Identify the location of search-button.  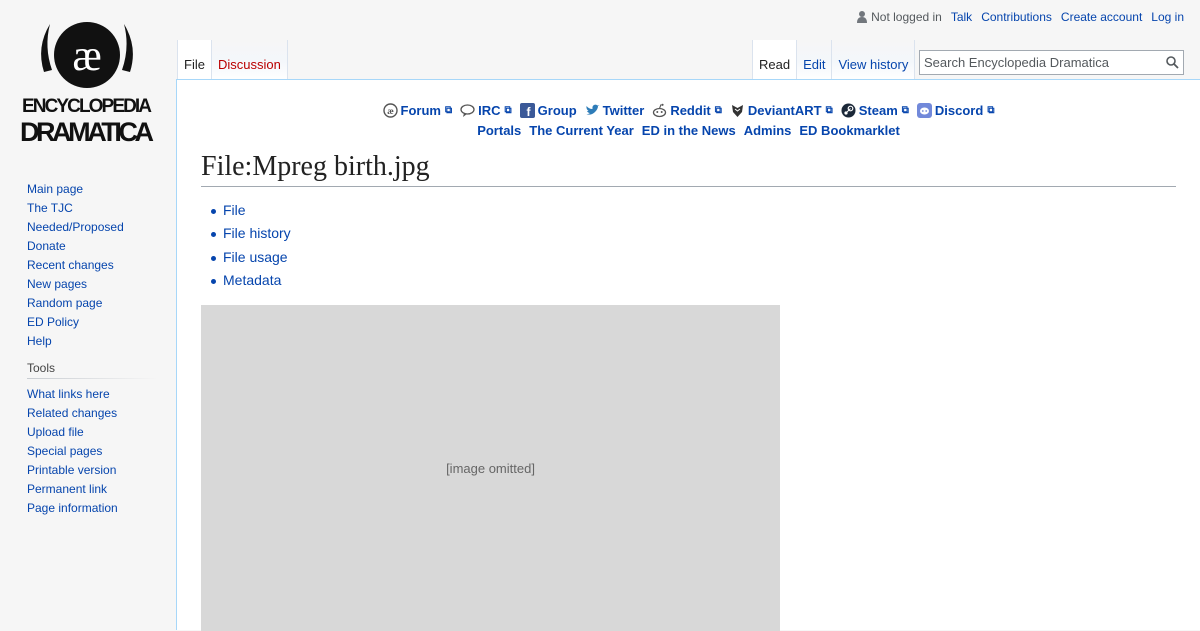
(1172, 63).